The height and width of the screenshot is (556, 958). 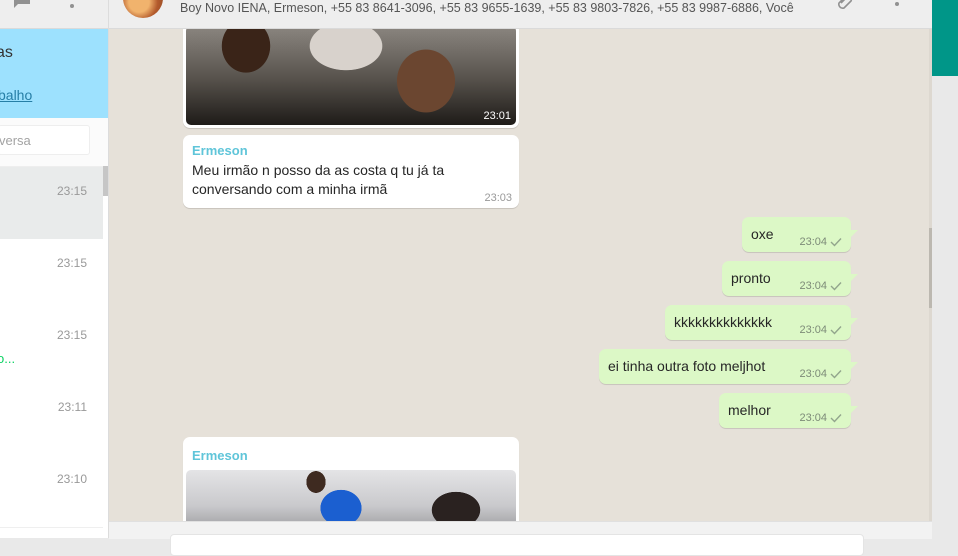 What do you see at coordinates (45, 140) in the screenshot?
I see `search-input` at bounding box center [45, 140].